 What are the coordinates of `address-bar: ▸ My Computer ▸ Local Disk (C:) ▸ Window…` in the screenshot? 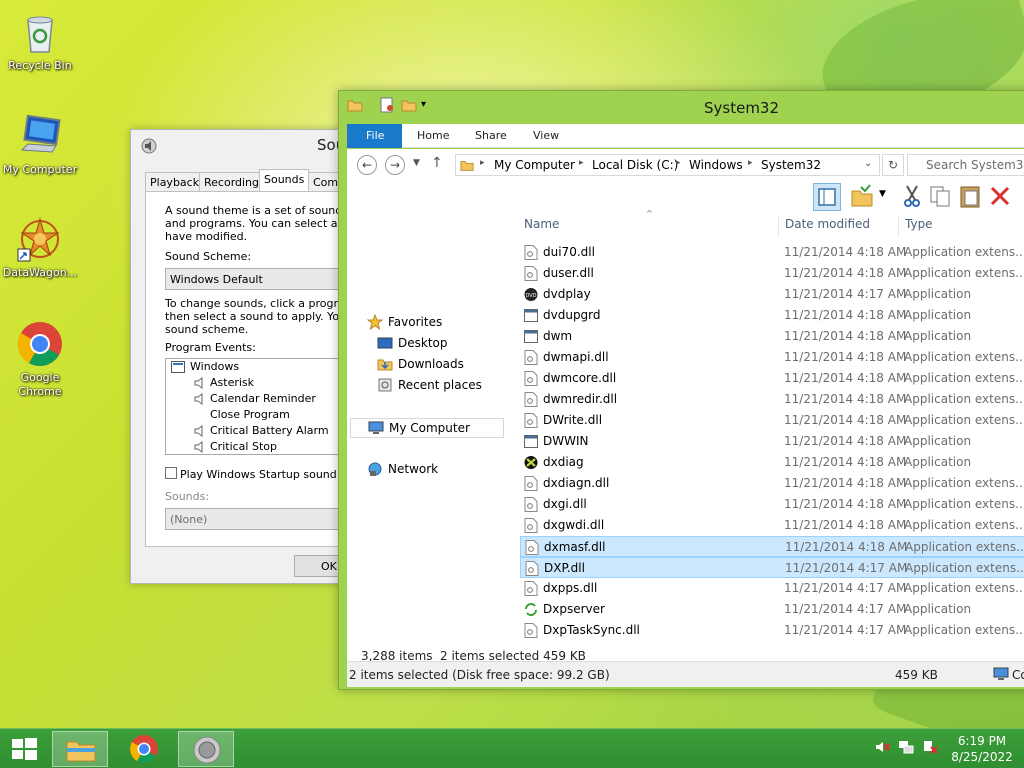 It's located at (667, 165).